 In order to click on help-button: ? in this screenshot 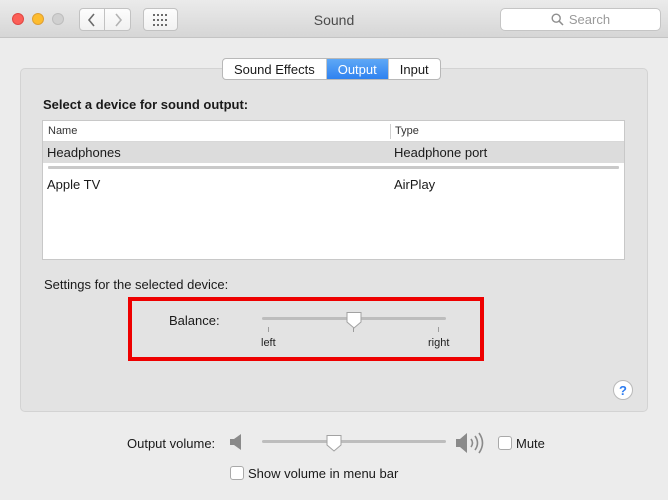, I will do `click(623, 390)`.